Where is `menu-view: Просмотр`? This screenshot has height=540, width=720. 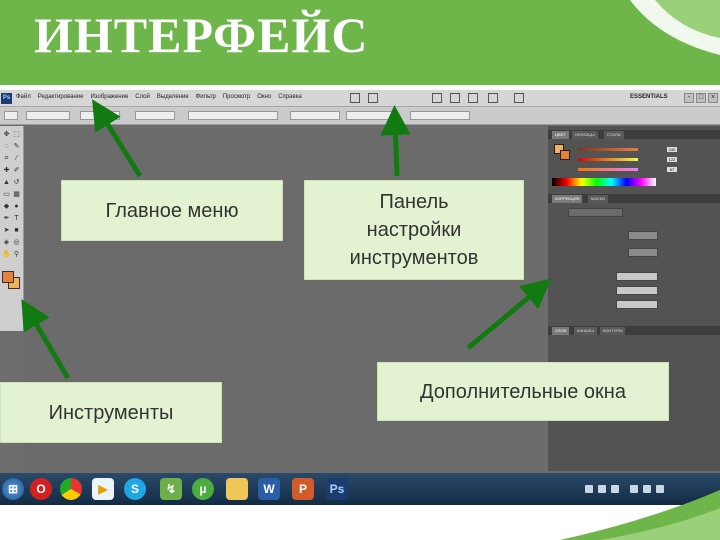 menu-view: Просмотр is located at coordinates (236, 97).